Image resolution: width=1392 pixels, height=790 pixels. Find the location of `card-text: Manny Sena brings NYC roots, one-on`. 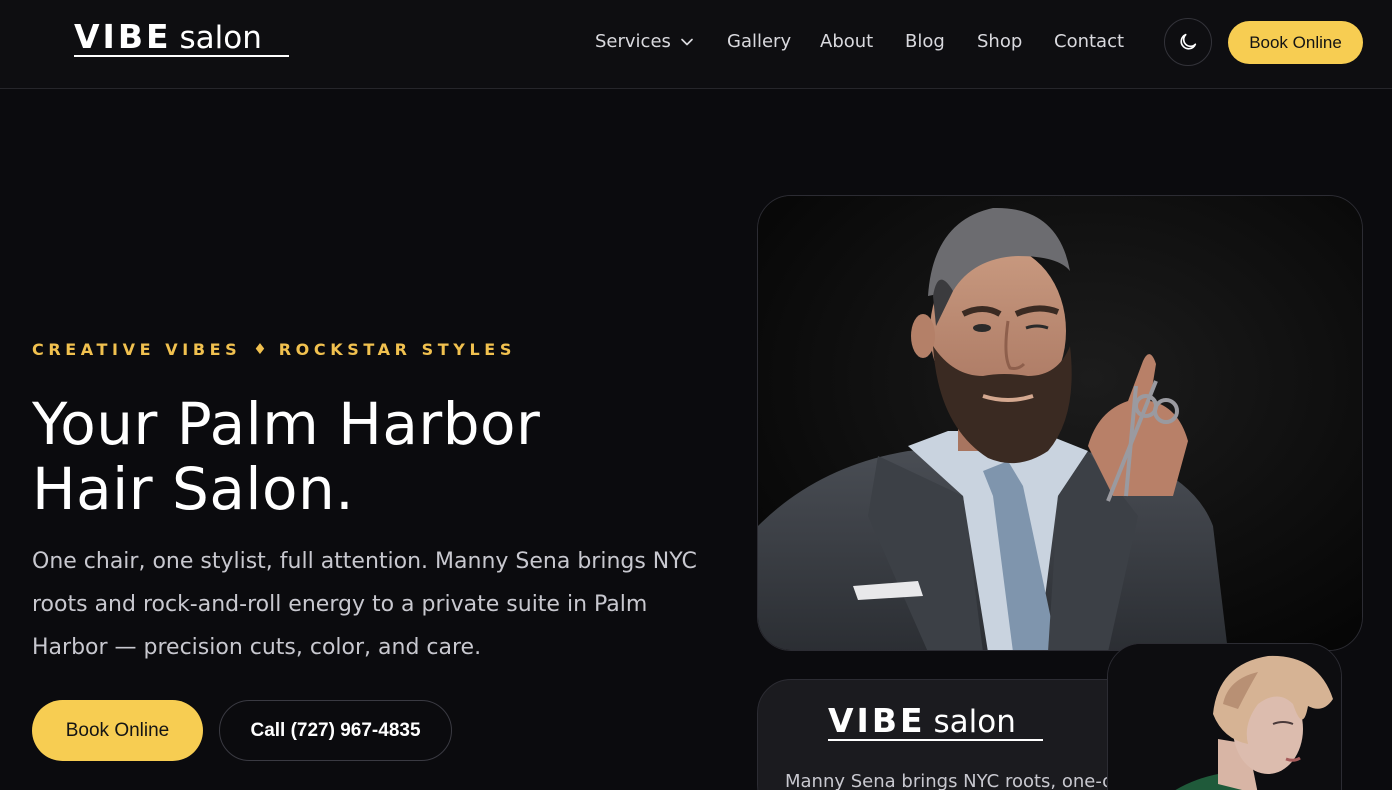

card-text: Manny Sena brings NYC roots, one-on is located at coordinates (955, 780).